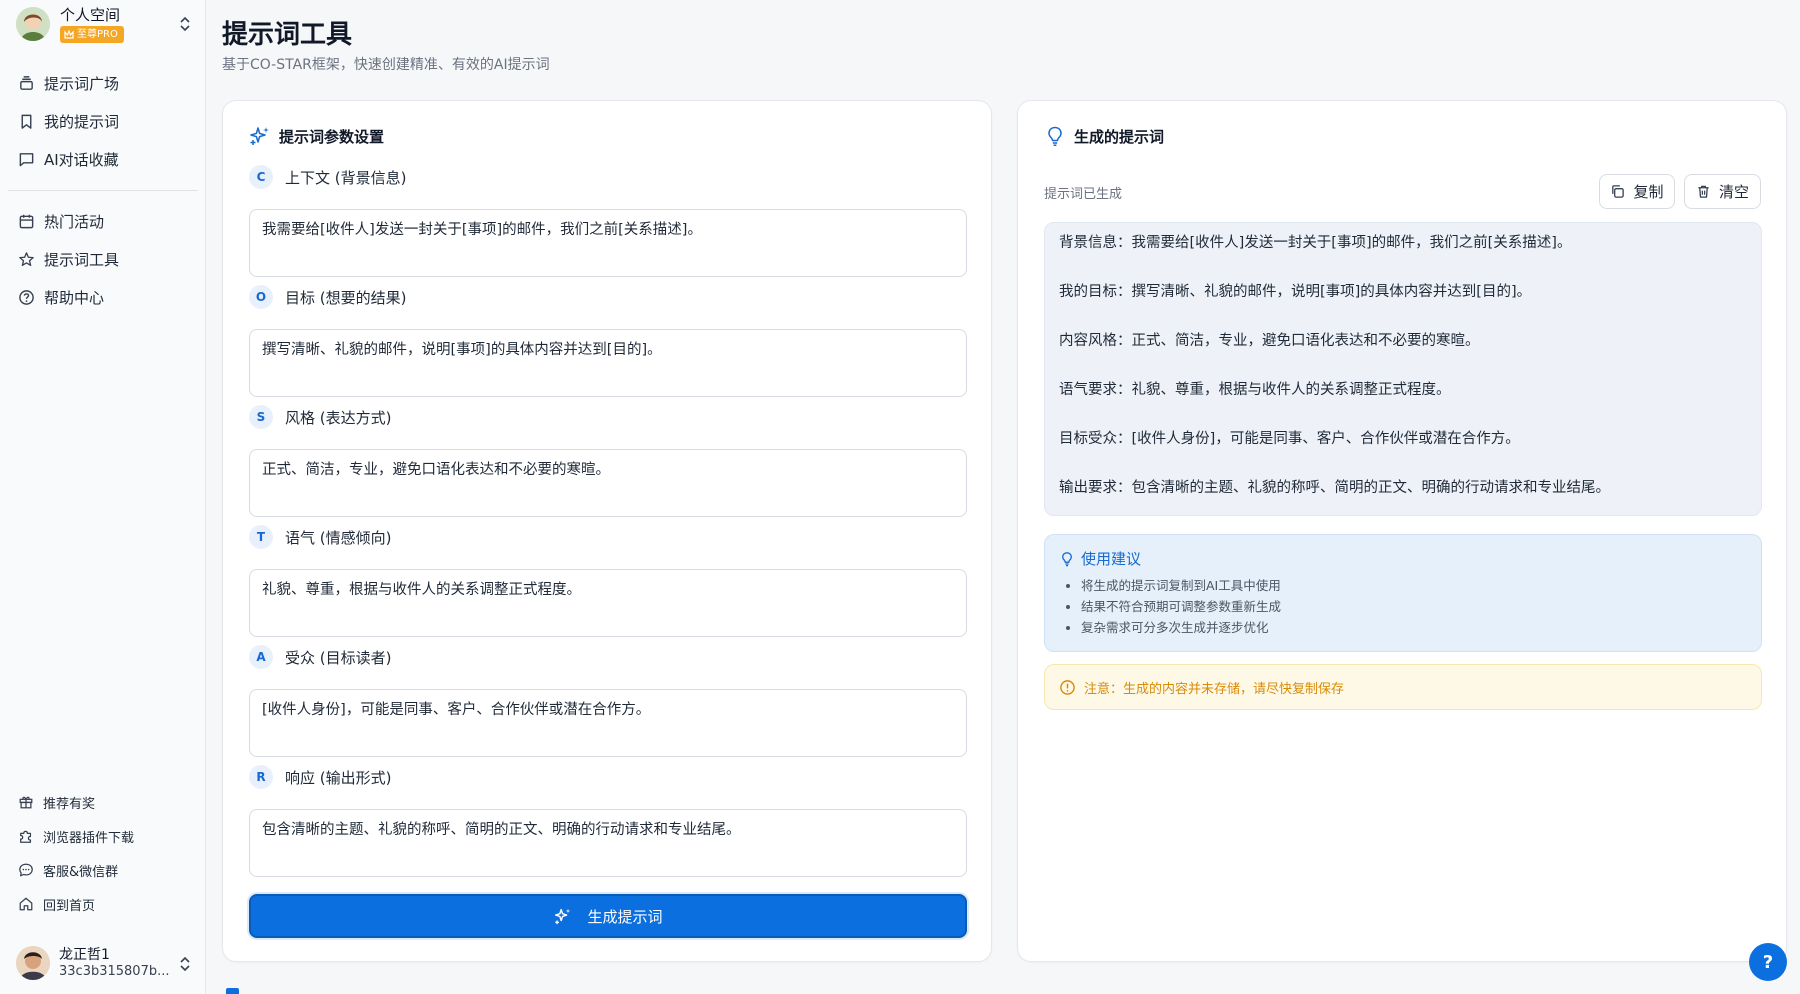 The height and width of the screenshot is (994, 1800). I want to click on field-label-objective: O 目标 (想要的结果), so click(327, 297).